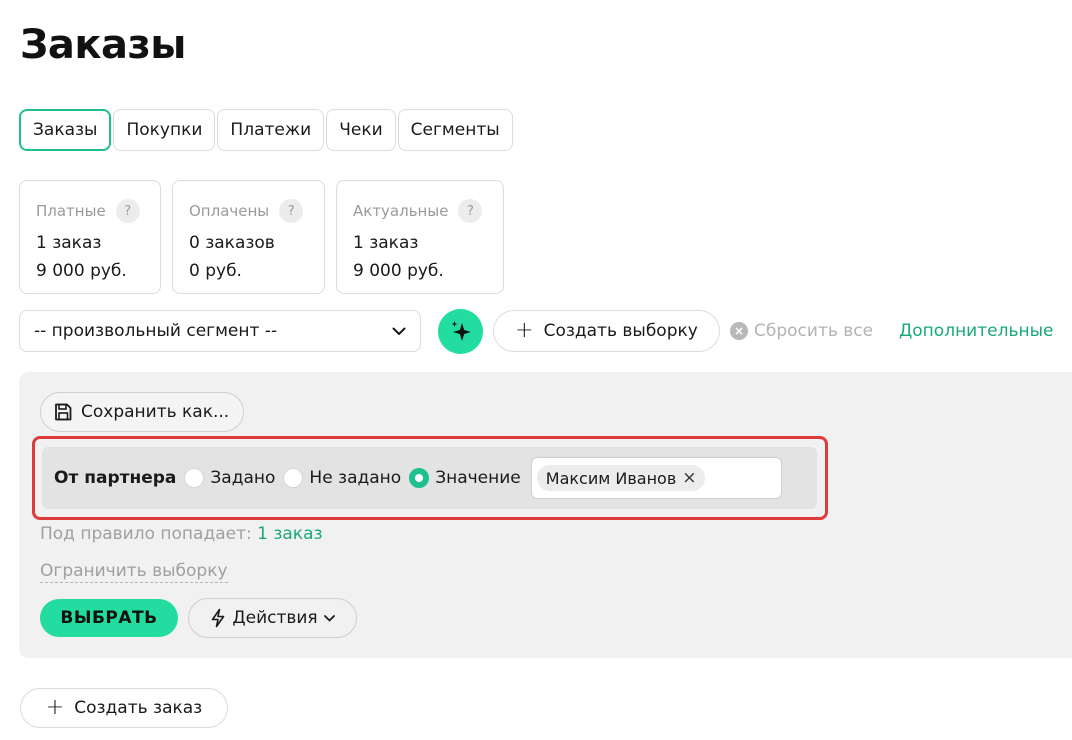 This screenshot has height=740, width=1072. I want to click on select-button: ВЫБРАТЬ, so click(109, 618).